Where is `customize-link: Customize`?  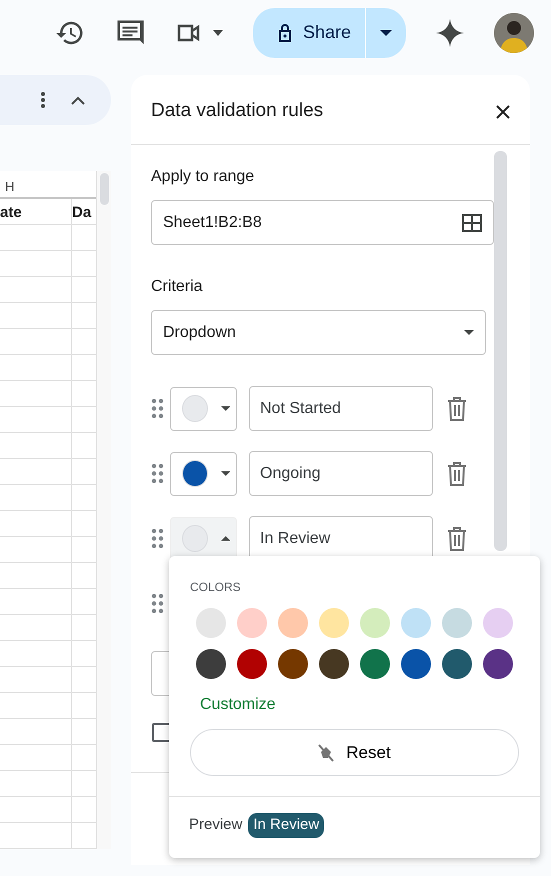 customize-link: Customize is located at coordinates (222, 698).